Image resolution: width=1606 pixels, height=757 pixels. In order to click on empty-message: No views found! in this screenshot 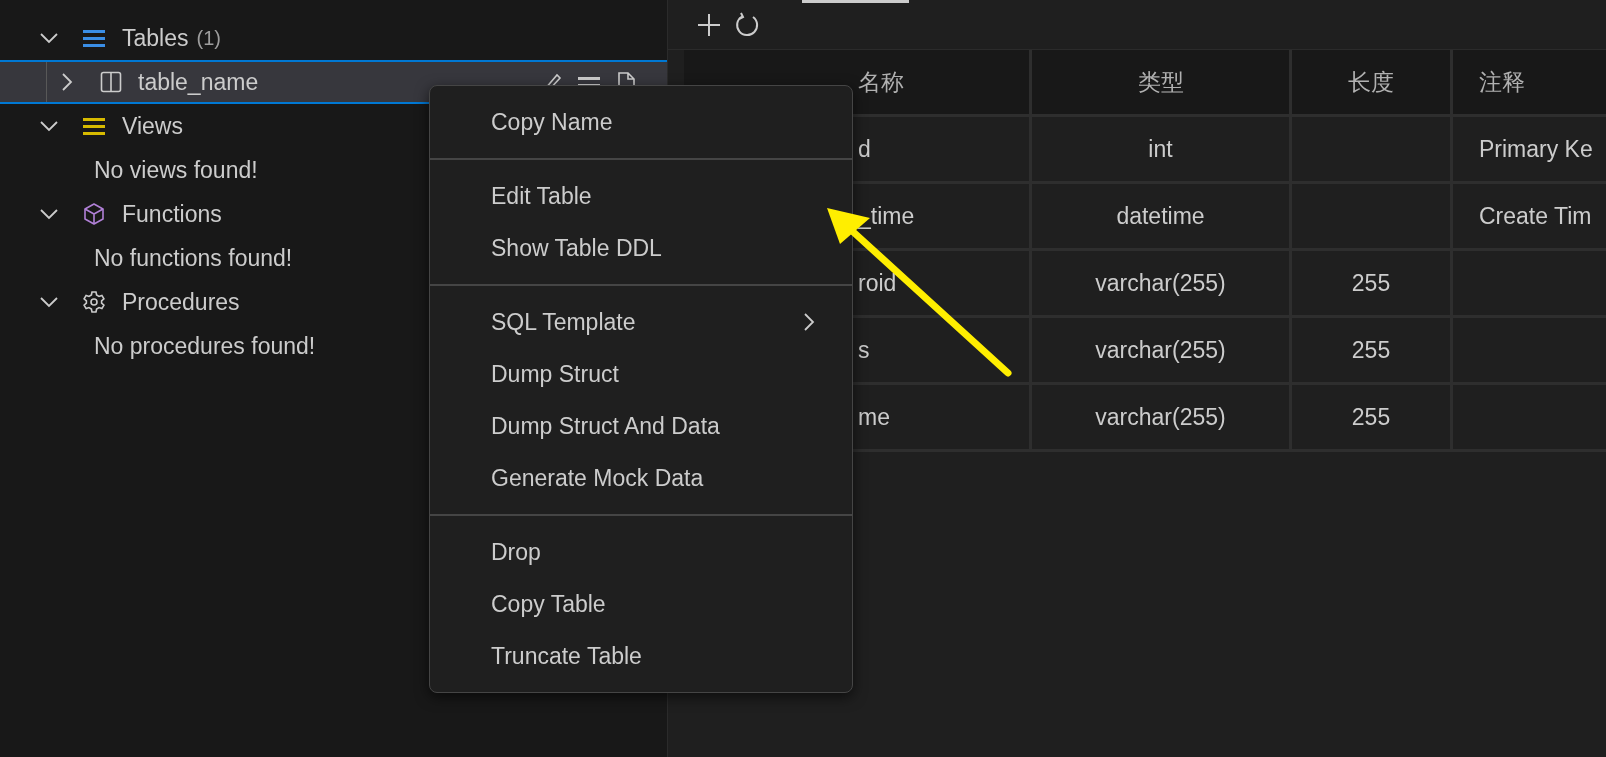, I will do `click(176, 170)`.